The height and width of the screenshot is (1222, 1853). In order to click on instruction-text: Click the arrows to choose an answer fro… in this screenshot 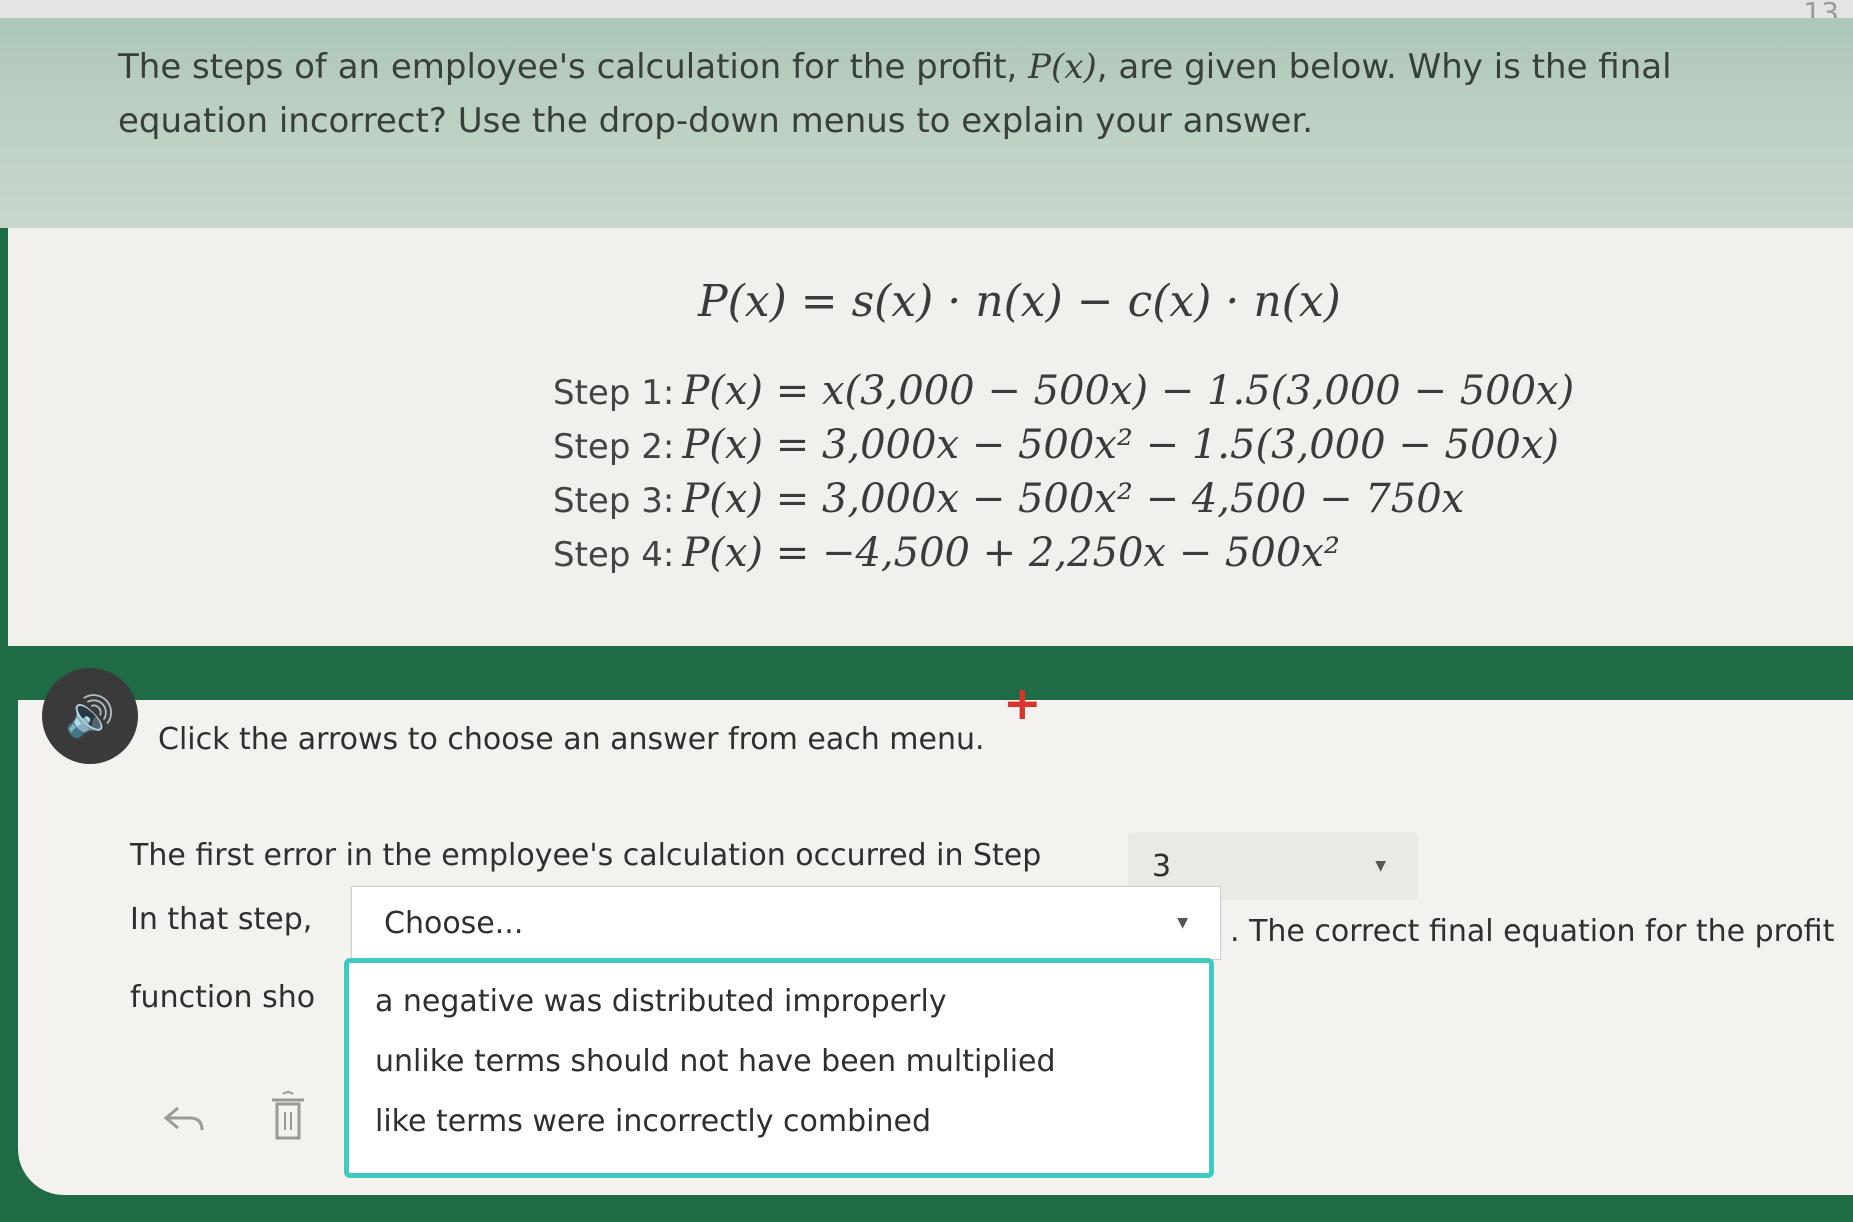, I will do `click(571, 739)`.